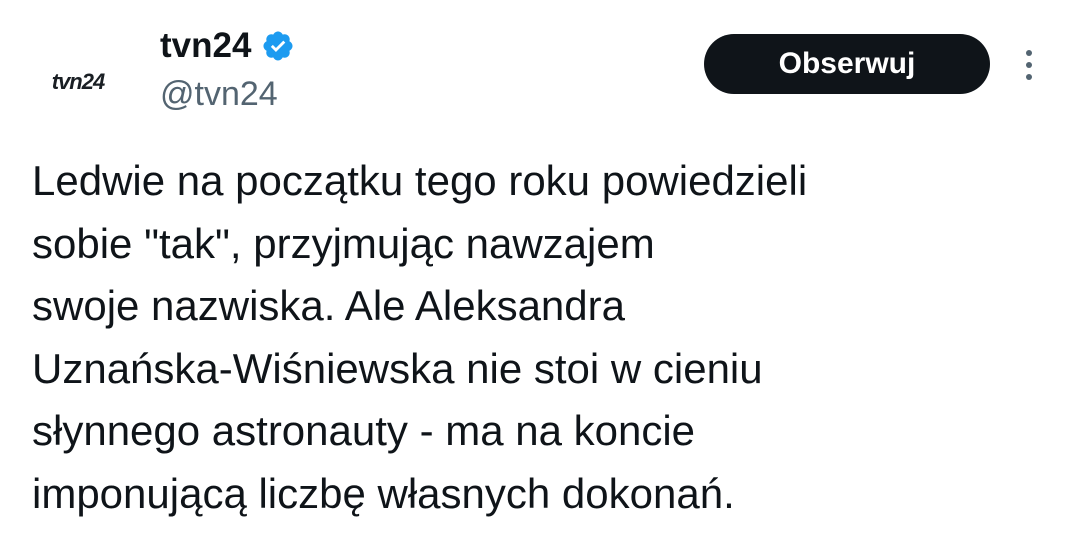 The height and width of the screenshot is (544, 1077). I want to click on avatar-logo-text: tvn24, so click(78, 81).